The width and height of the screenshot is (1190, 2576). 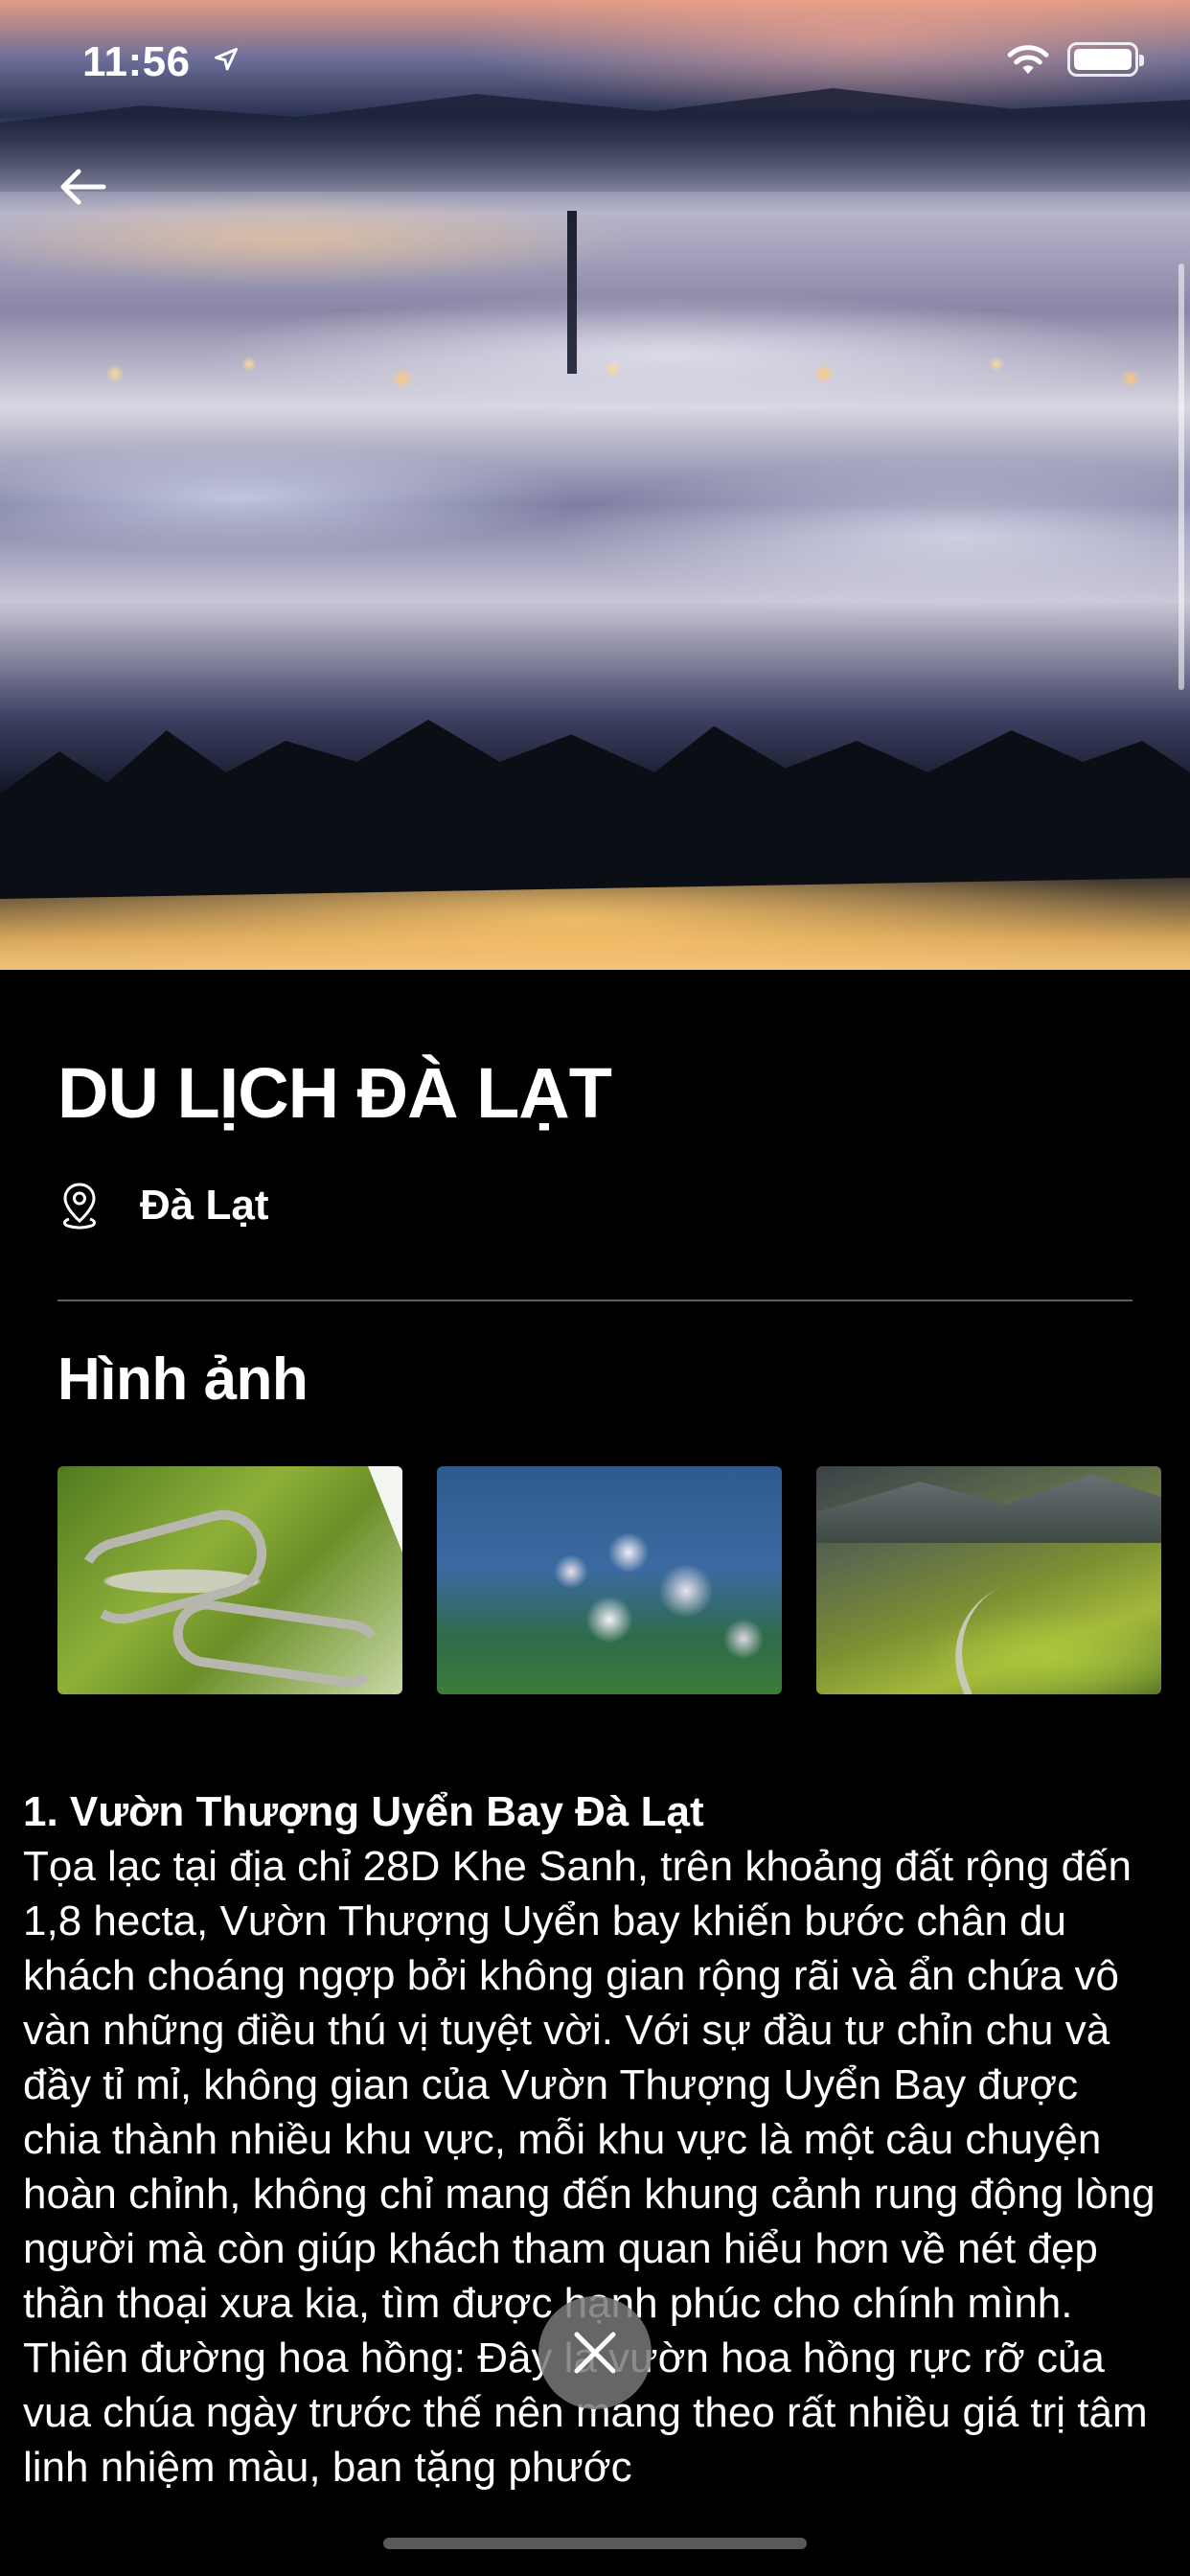 What do you see at coordinates (1028, 60) in the screenshot?
I see `wifi-icon` at bounding box center [1028, 60].